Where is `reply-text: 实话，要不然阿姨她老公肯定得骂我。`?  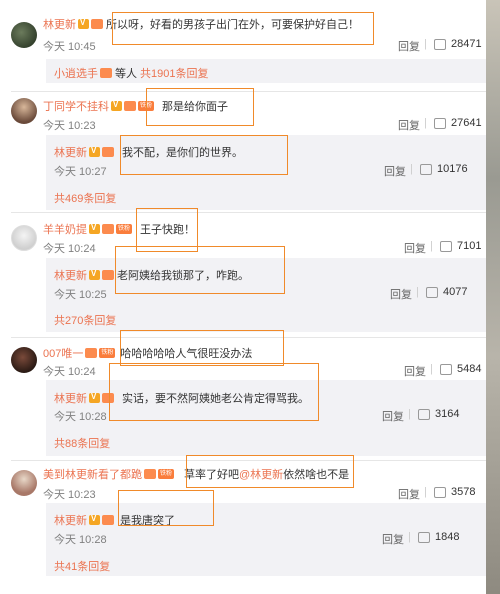
reply-text: 实话，要不然阿姨她老公肯定得骂我。 is located at coordinates (215, 399).